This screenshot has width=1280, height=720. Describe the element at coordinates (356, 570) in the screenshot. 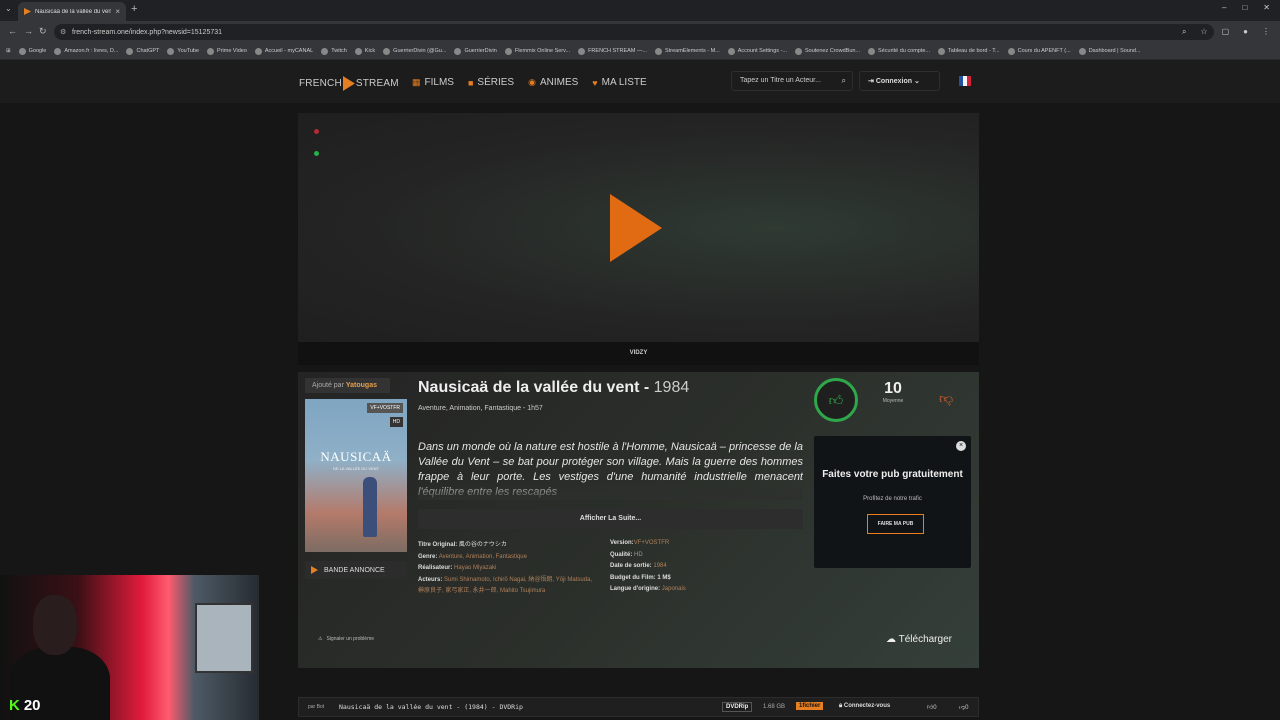

I see `trailer-button: BANDE ANNONCE` at that location.